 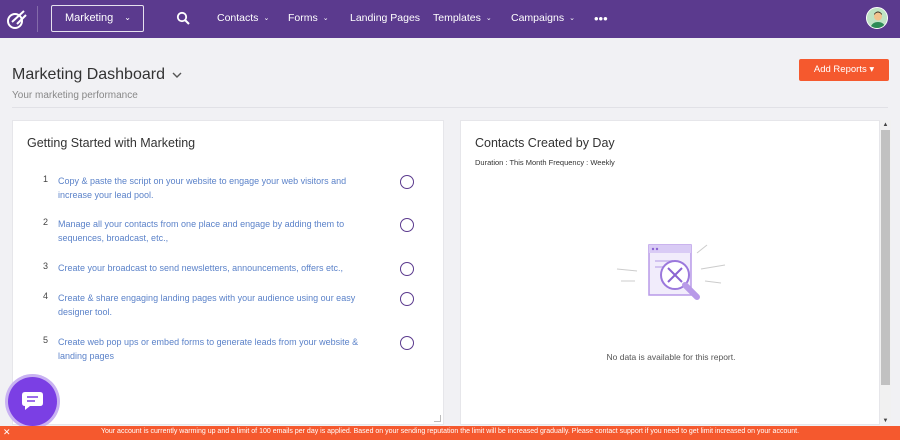 What do you see at coordinates (601, 18) in the screenshot?
I see `ellipsis-icon: •••` at bounding box center [601, 18].